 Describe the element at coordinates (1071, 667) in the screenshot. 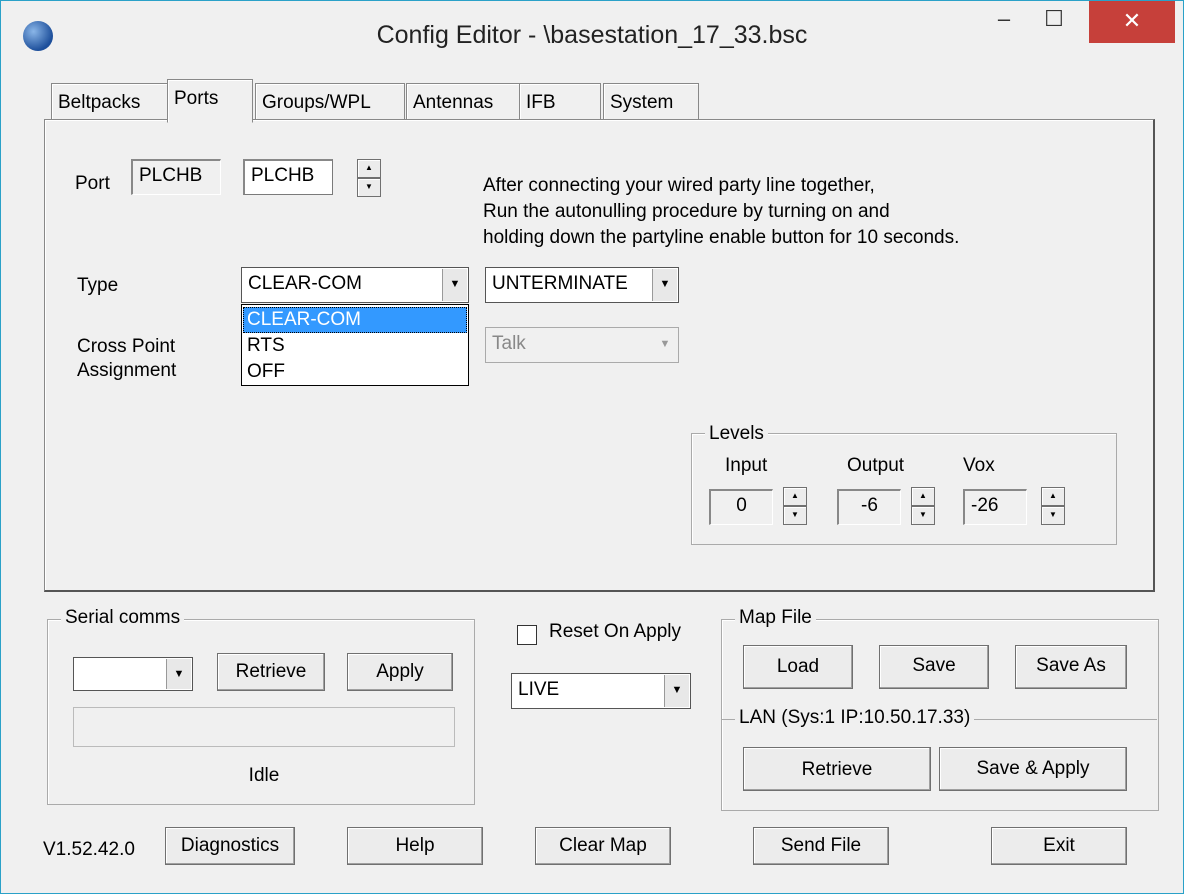

I see `map-save-as-button: Save As` at that location.